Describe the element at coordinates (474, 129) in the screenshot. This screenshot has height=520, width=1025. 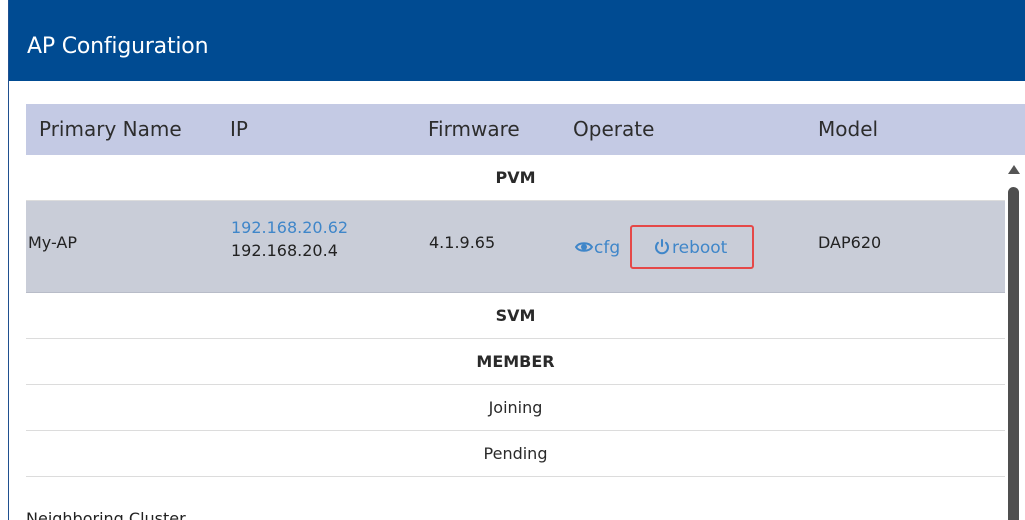
I see `column-header-firmware: Firmware` at that location.